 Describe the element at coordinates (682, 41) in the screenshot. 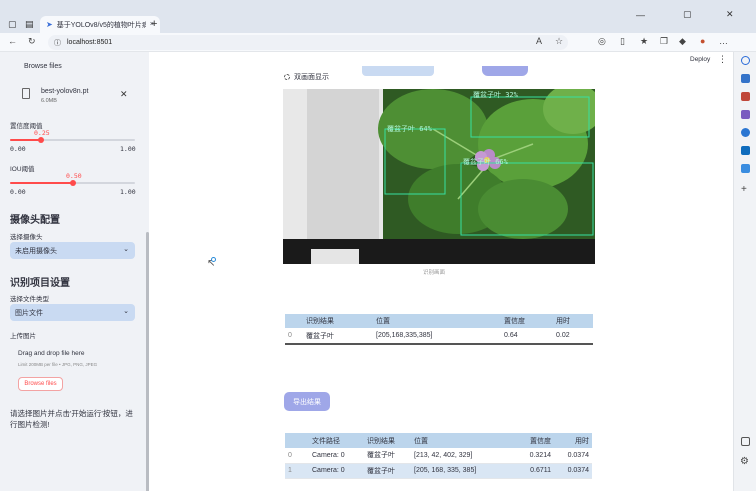

I see `shield-icon: ◆` at that location.